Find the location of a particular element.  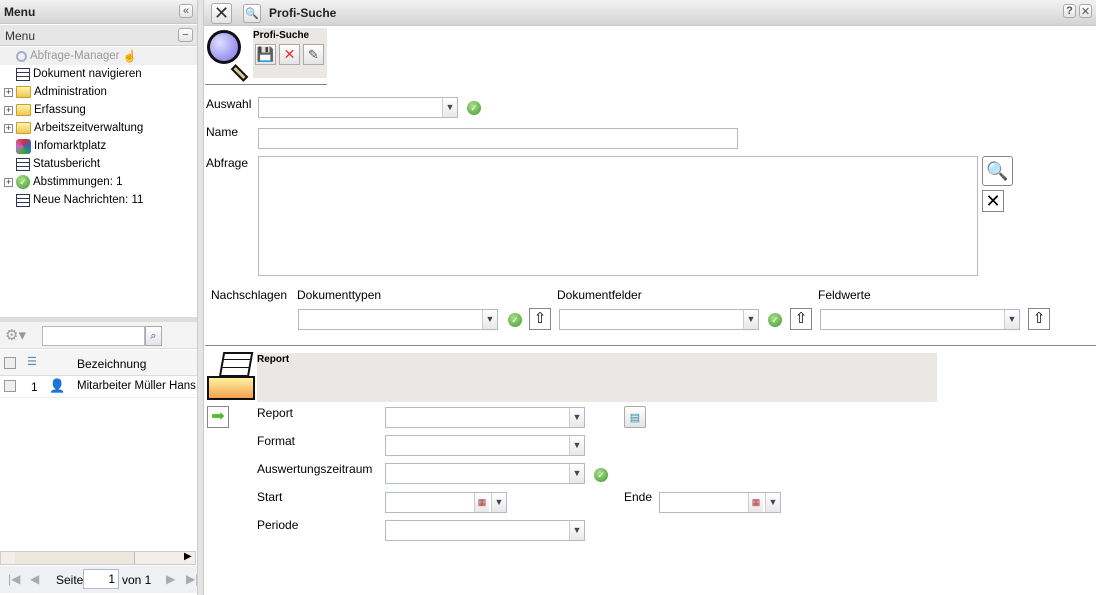

menu-panel-title: Menu is located at coordinates (20, 12).